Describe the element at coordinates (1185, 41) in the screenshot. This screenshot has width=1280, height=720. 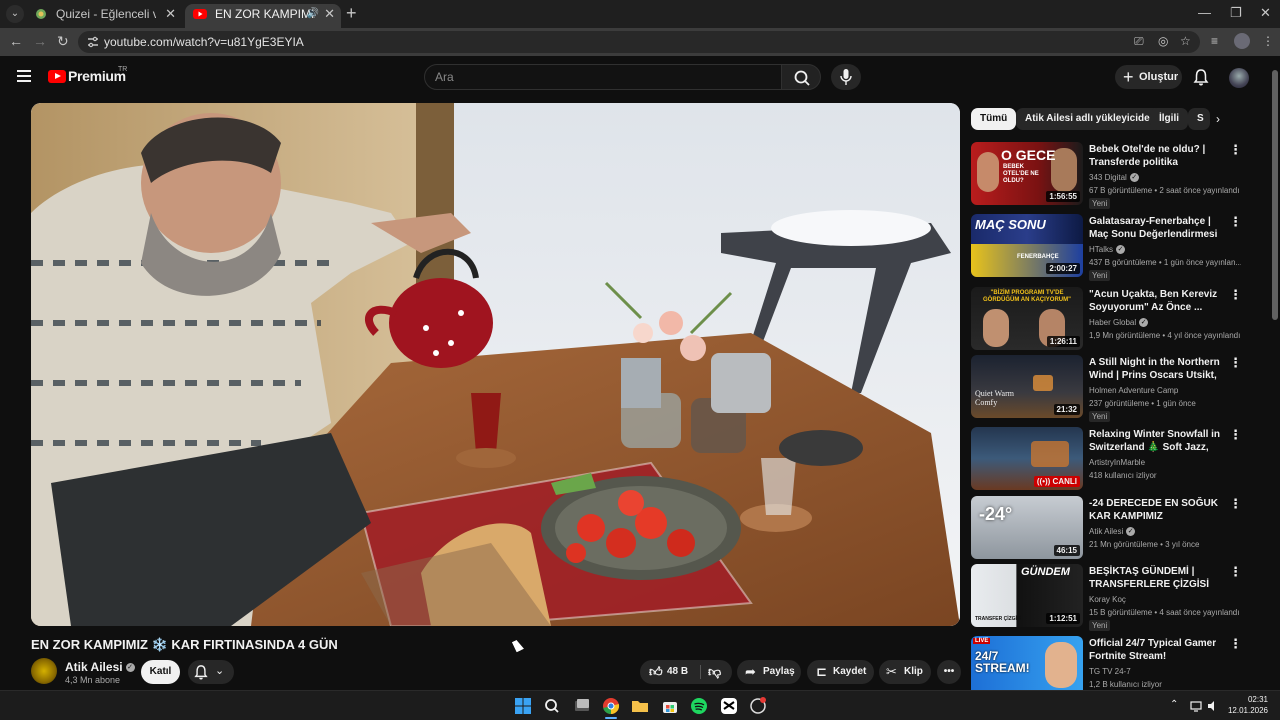
I see `bookmark-star-icon: ☆` at that location.